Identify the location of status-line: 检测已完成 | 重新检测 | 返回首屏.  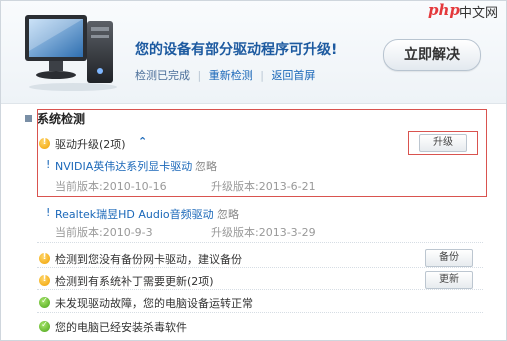
(225, 75).